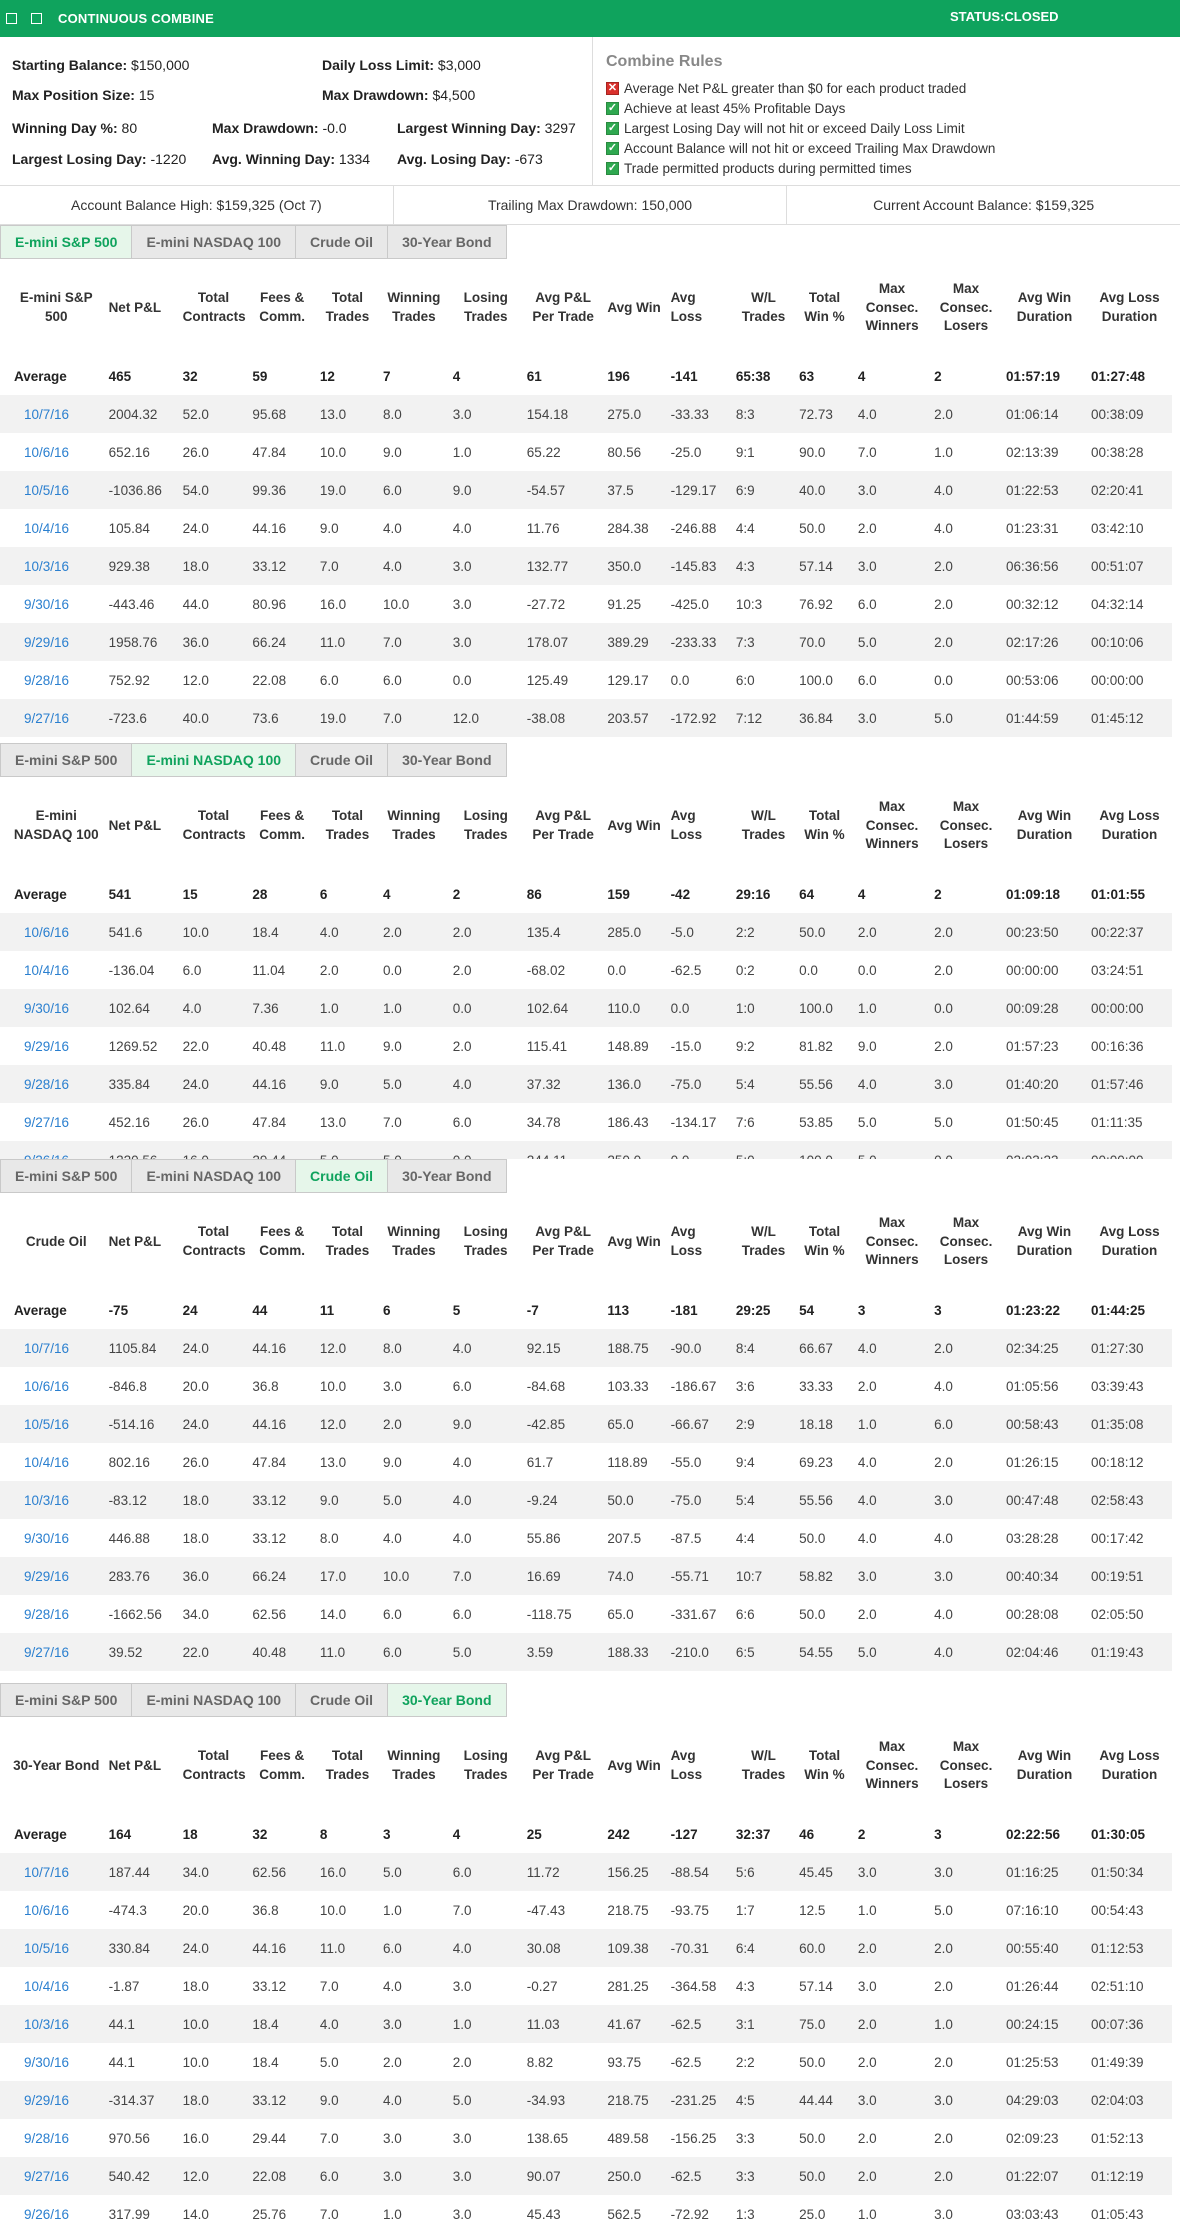 The image size is (1180, 2223). Describe the element at coordinates (52, 308) in the screenshot. I see `column-header-product: E-mini S&P 500` at that location.